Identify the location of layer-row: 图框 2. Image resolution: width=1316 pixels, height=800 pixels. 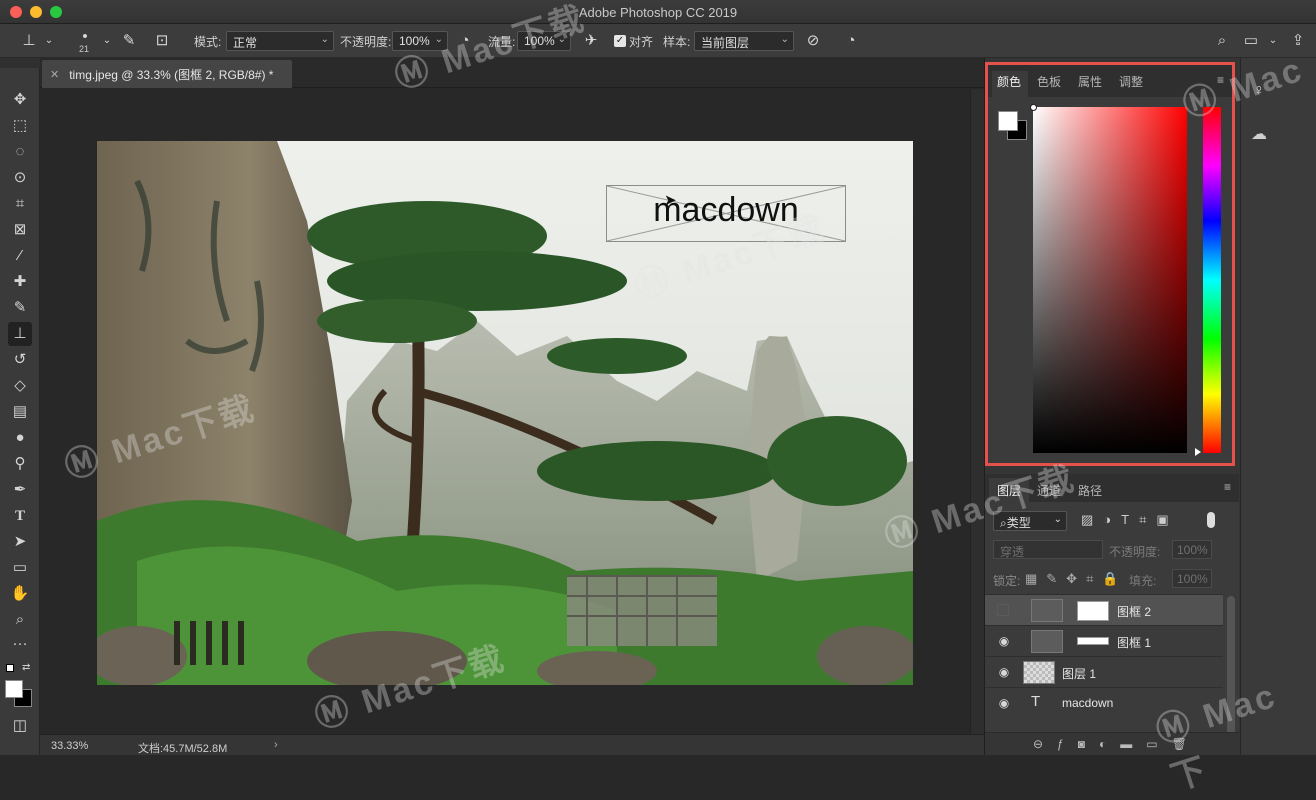
(1104, 609).